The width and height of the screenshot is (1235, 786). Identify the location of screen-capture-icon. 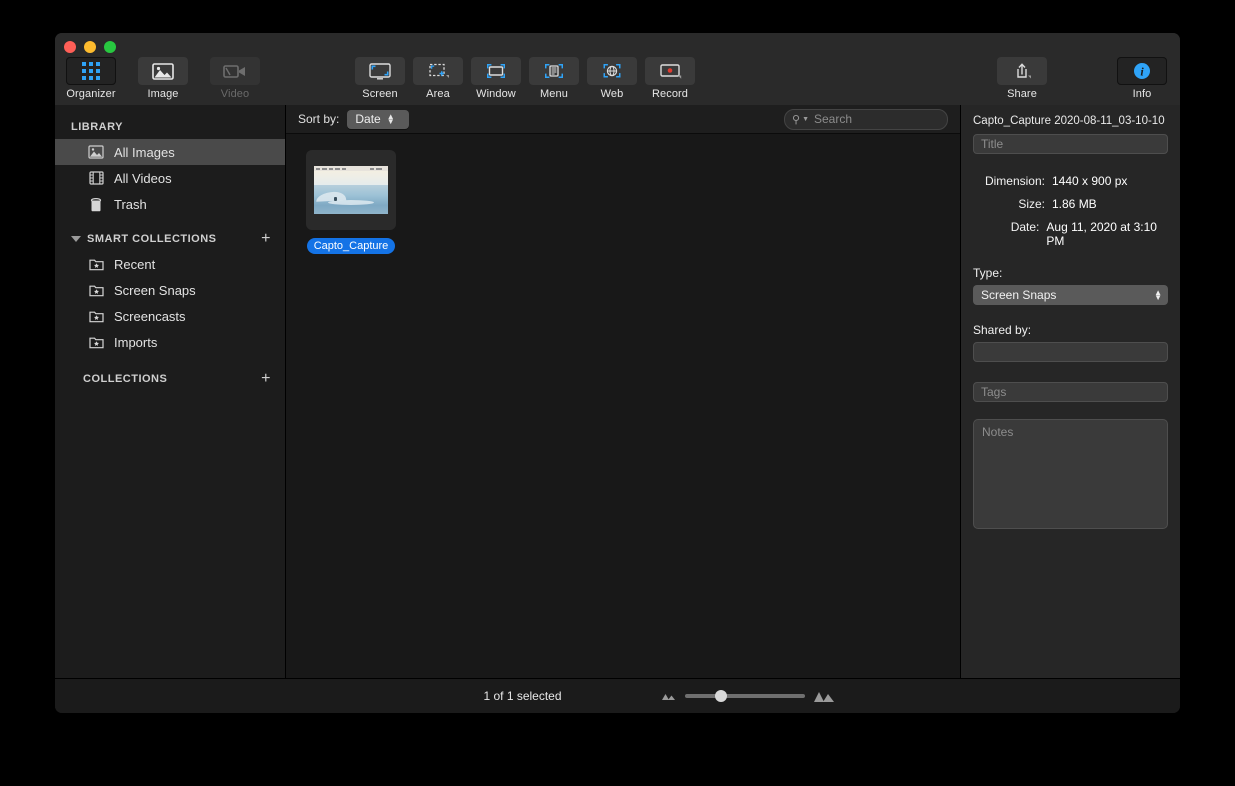
(380, 71).